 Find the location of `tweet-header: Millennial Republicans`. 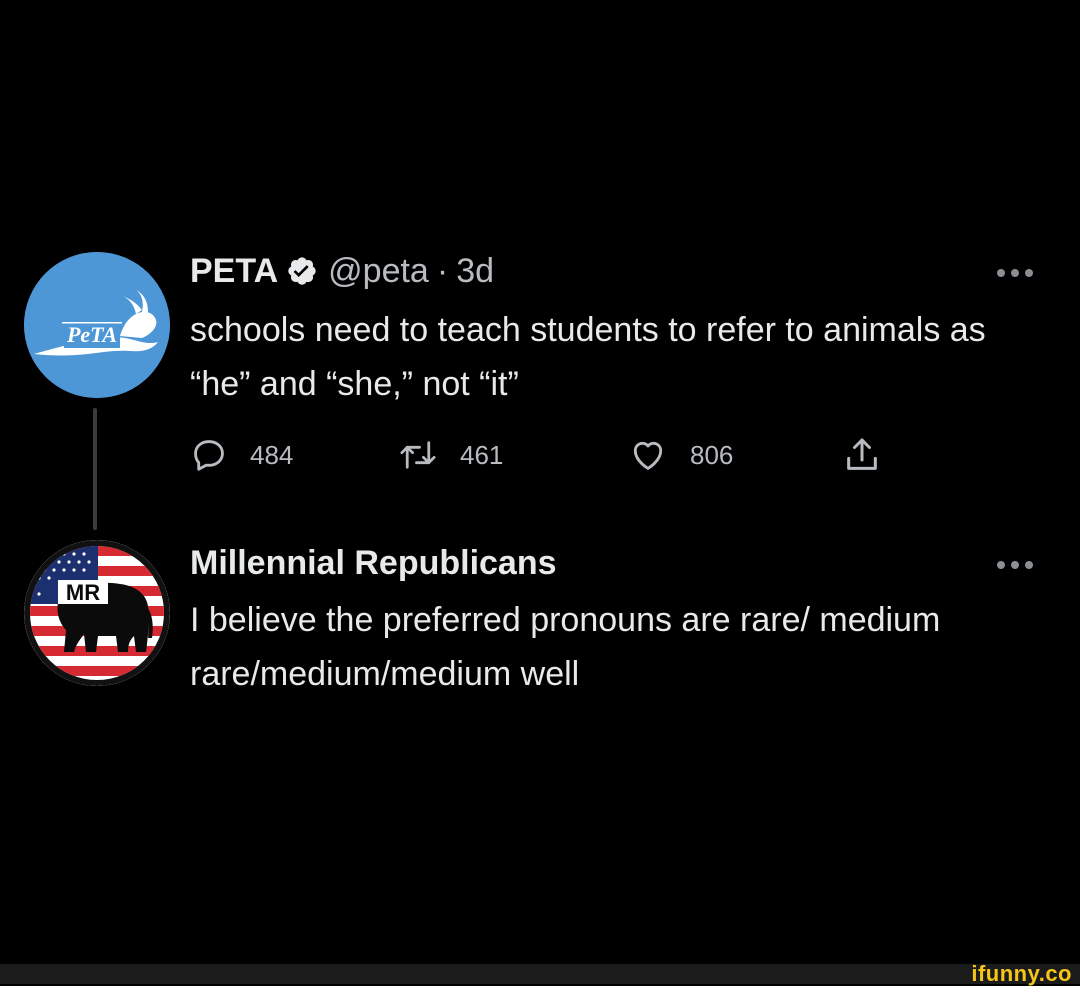

tweet-header: Millennial Republicans is located at coordinates (373, 563).